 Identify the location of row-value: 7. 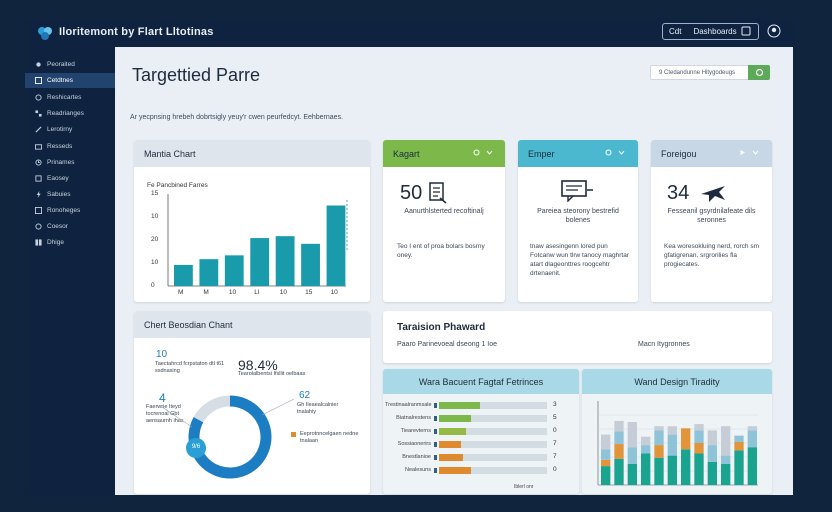
(555, 443).